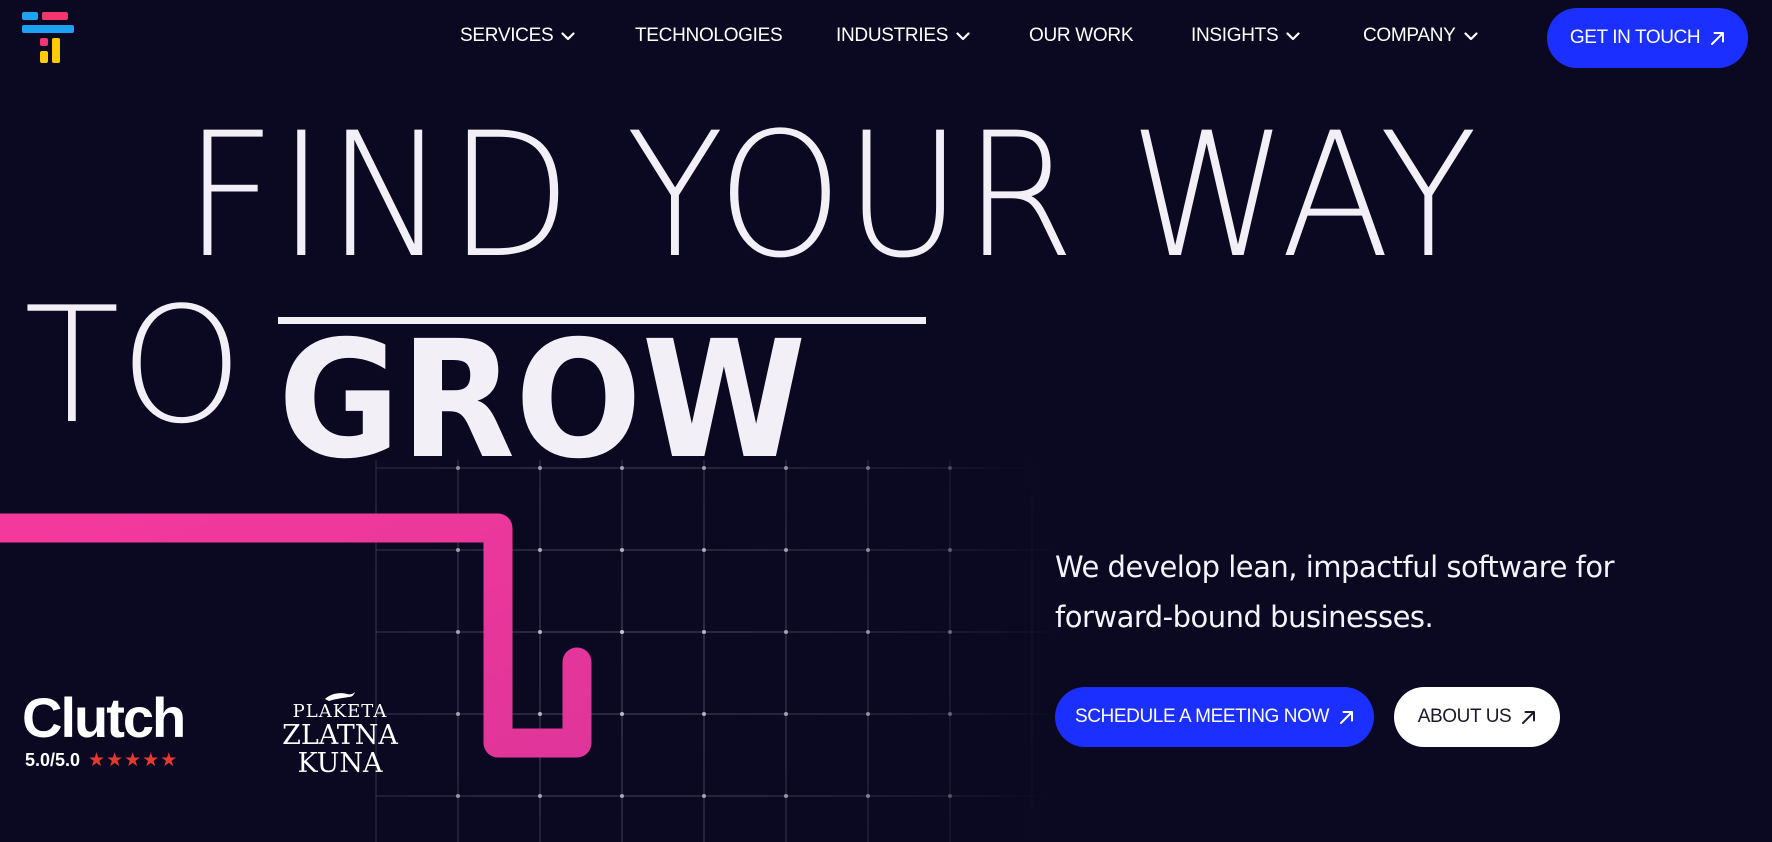 This screenshot has width=1772, height=842. Describe the element at coordinates (30, 16) in the screenshot. I see `logo-bar-blue` at that location.